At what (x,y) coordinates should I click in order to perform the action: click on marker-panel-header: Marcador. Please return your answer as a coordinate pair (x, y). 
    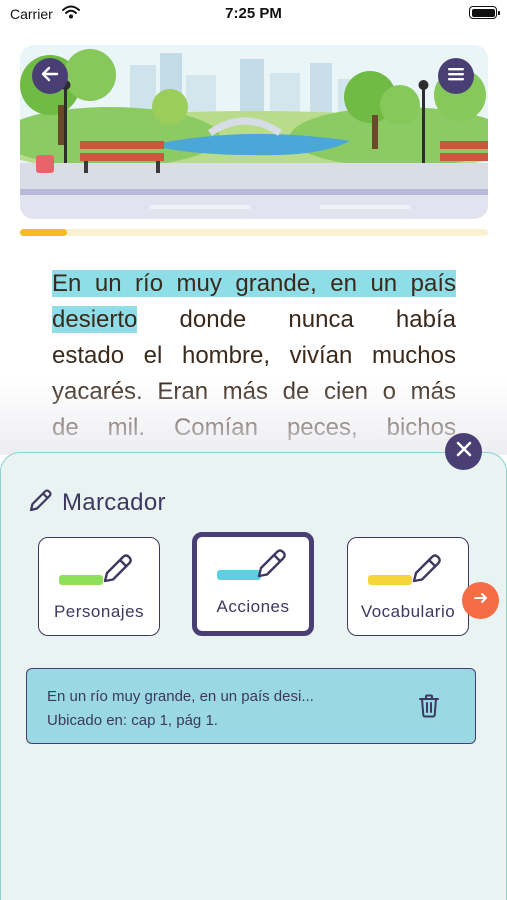
    Looking at the image, I should click on (96, 503).